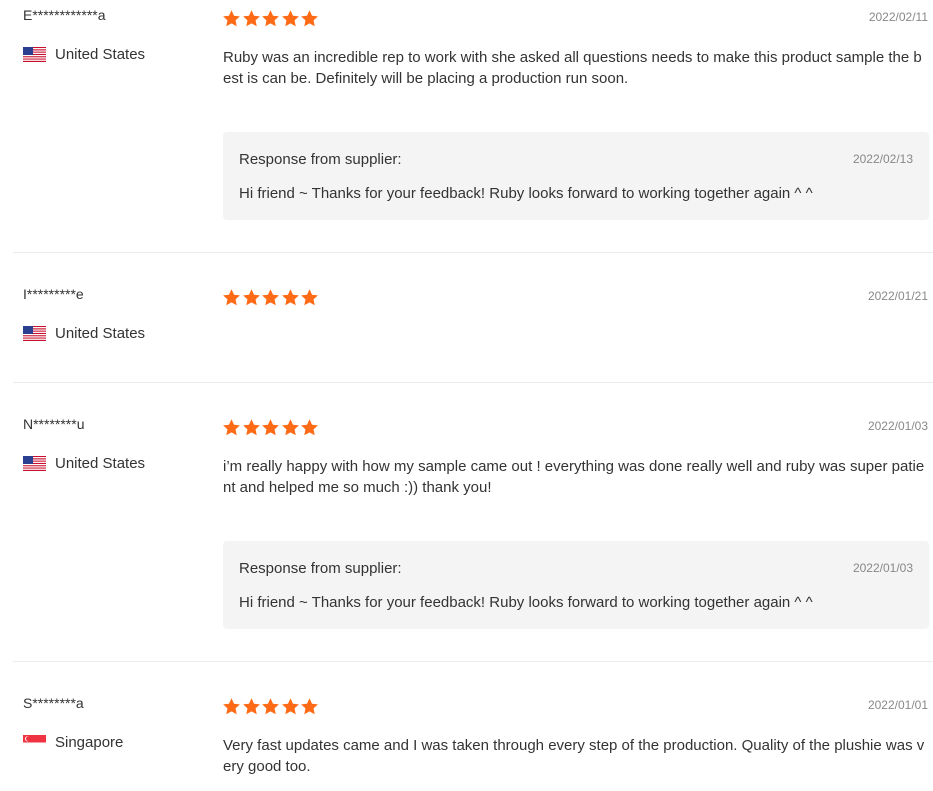  I want to click on reviewer-name: N********u, so click(54, 424).